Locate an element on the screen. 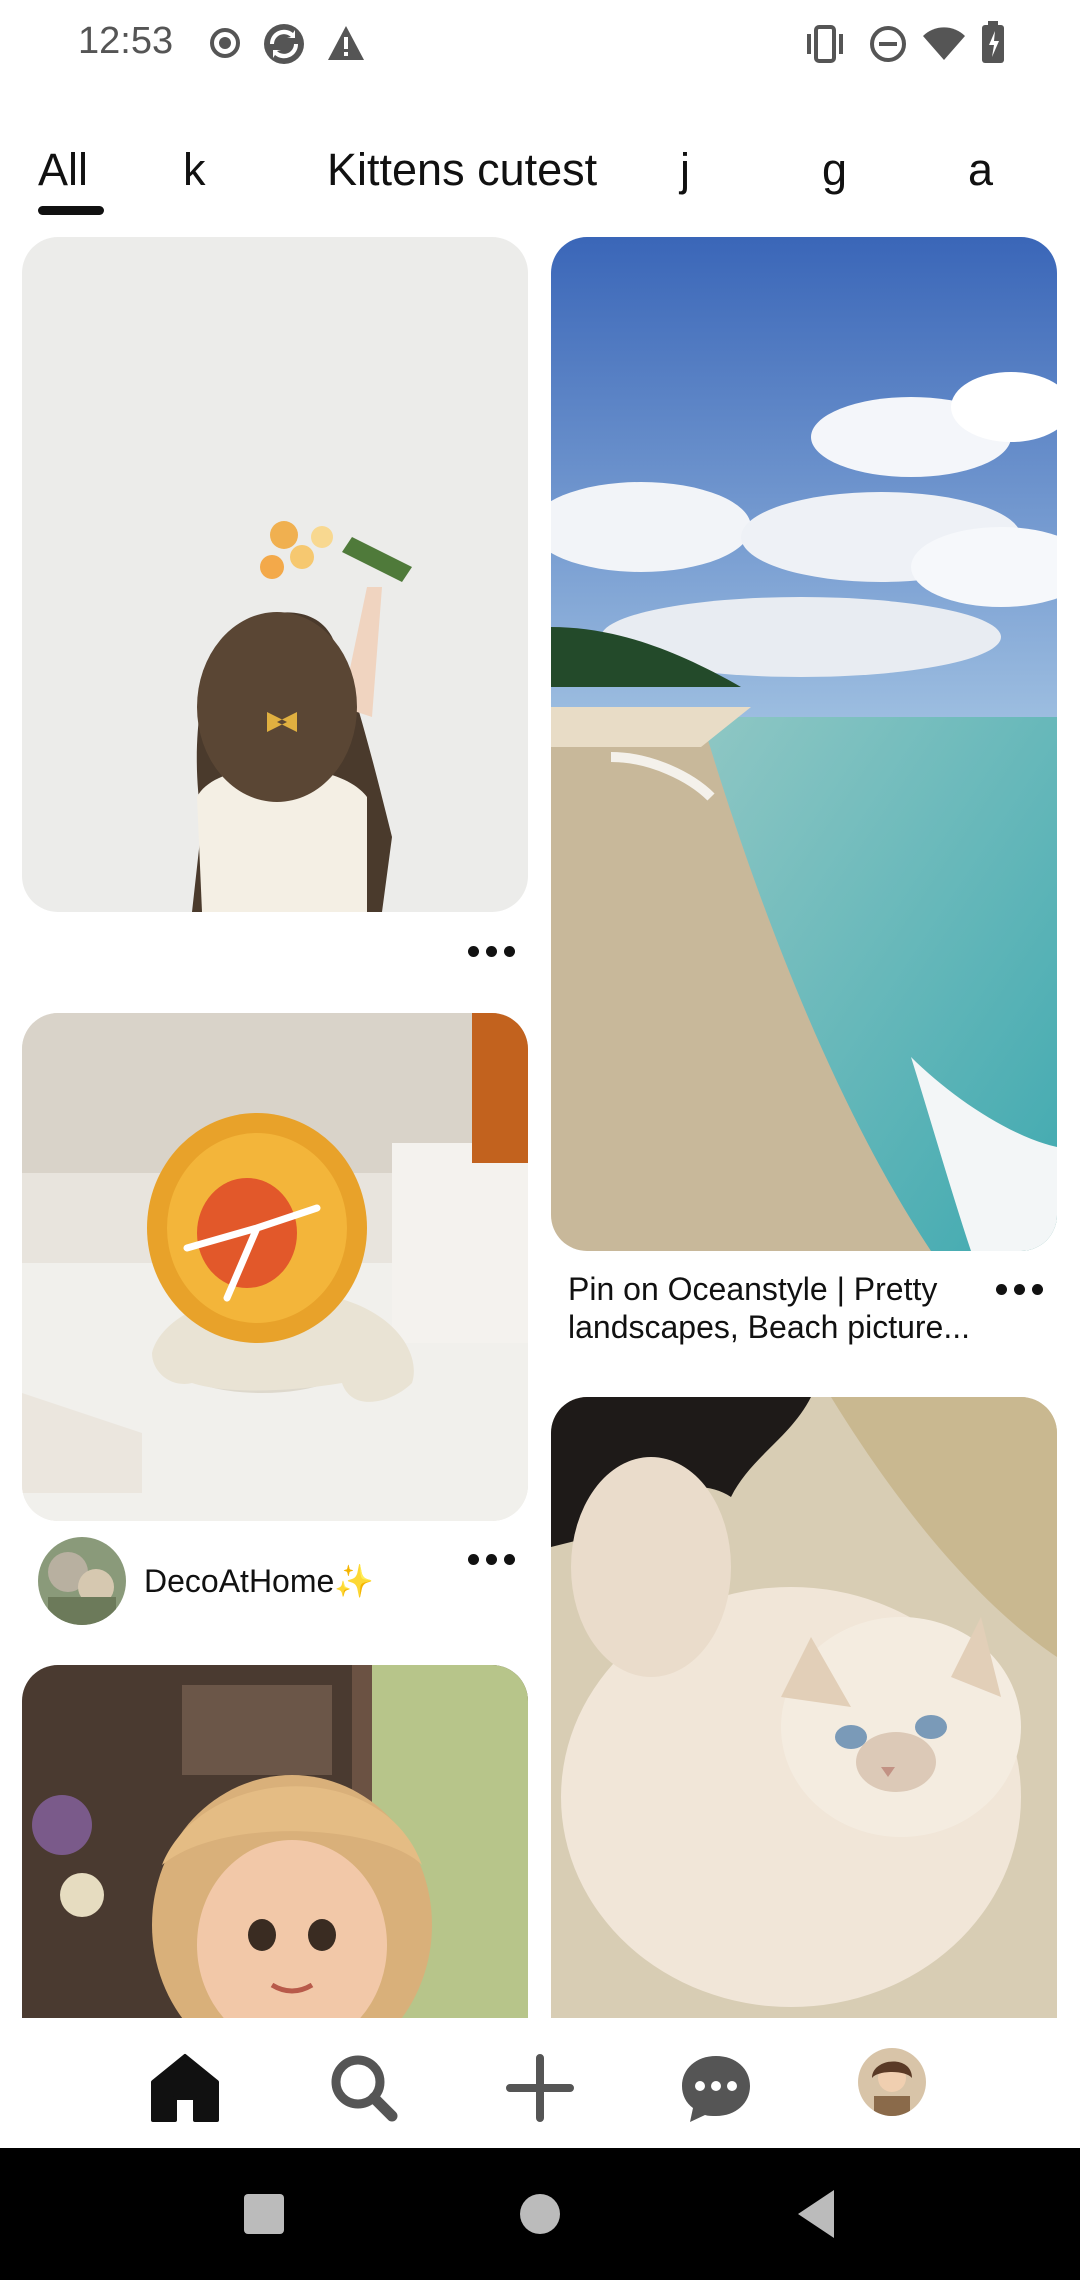  tab-j: j is located at coordinates (685, 170).